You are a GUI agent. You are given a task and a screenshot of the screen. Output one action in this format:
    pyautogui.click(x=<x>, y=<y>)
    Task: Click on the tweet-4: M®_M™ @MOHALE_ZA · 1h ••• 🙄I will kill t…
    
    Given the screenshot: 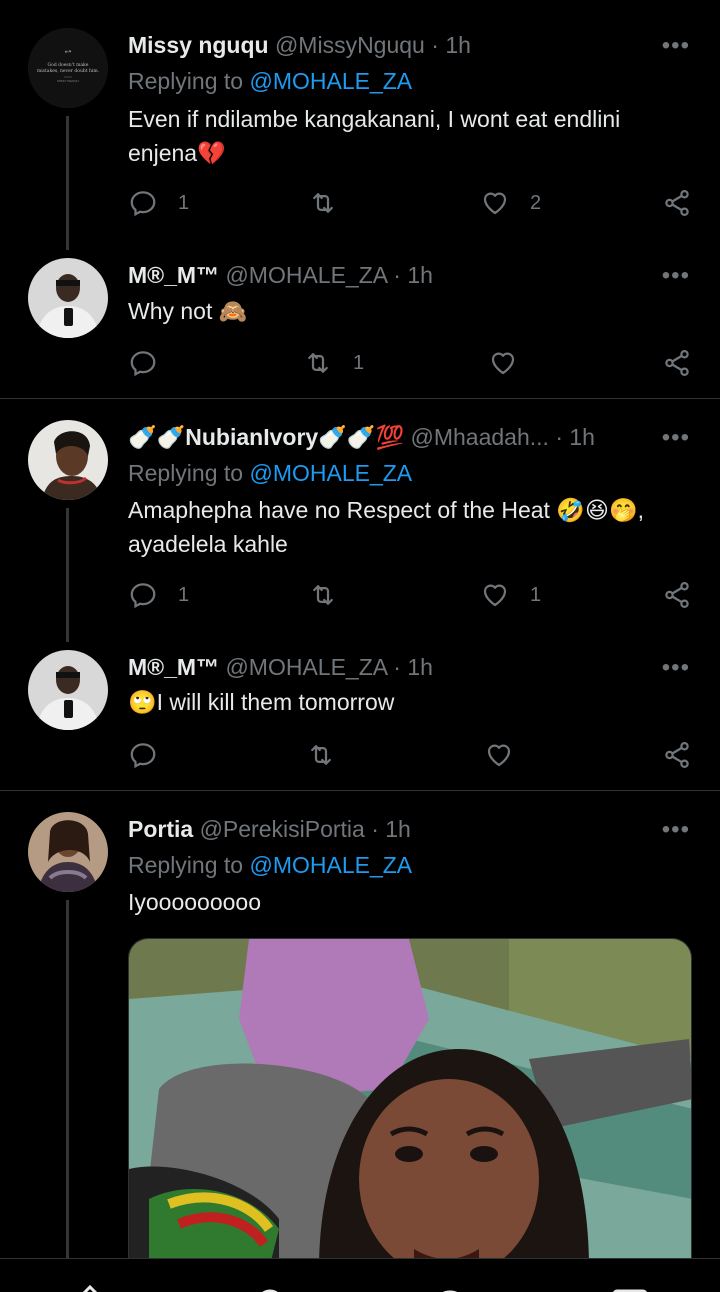 What is the action you would take?
    pyautogui.click(x=360, y=716)
    